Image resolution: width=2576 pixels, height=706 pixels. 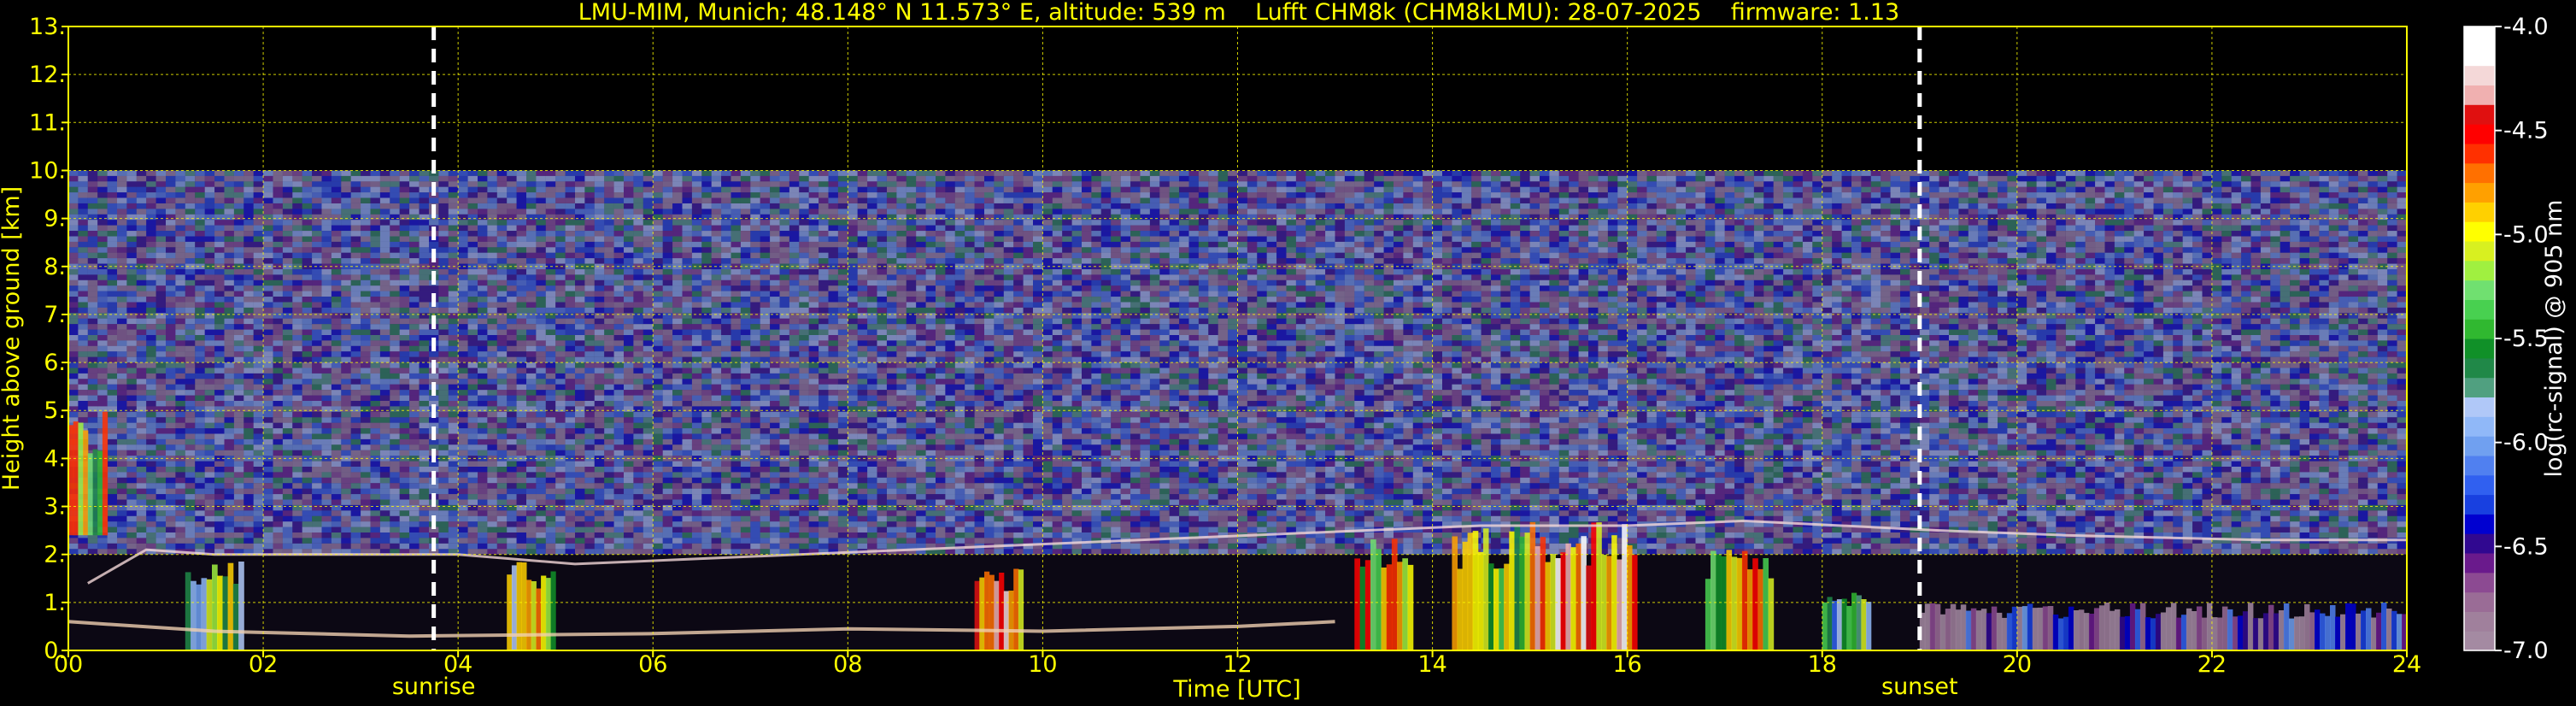 I want to click on y-tick-label-7: 7., so click(x=55, y=315).